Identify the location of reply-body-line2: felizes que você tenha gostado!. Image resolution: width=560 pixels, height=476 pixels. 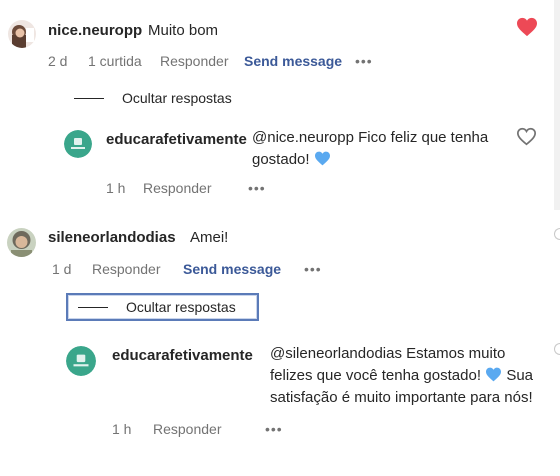
(375, 375).